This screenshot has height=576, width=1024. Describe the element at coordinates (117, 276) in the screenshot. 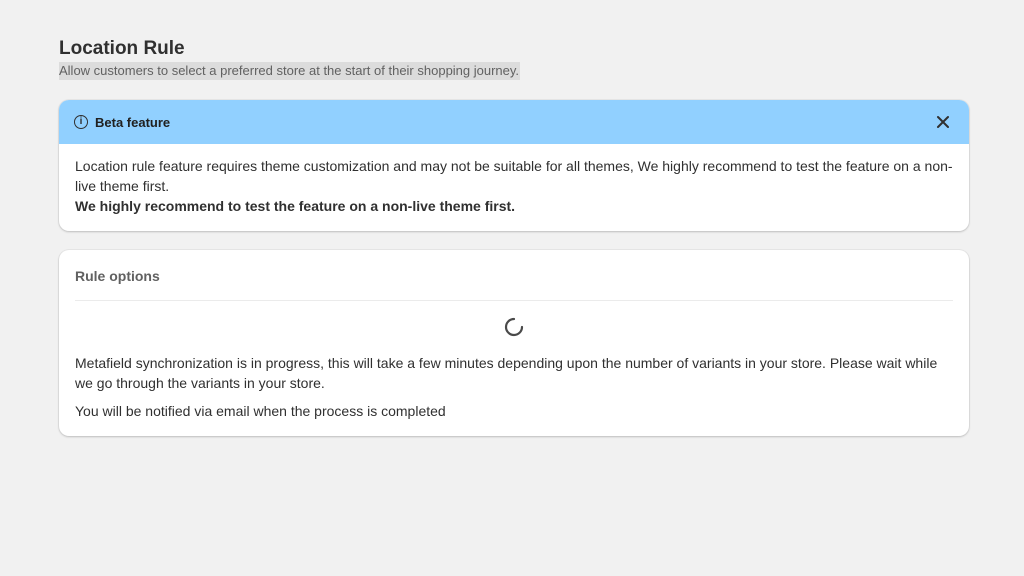

I see `rule-options-title: Rule options` at that location.